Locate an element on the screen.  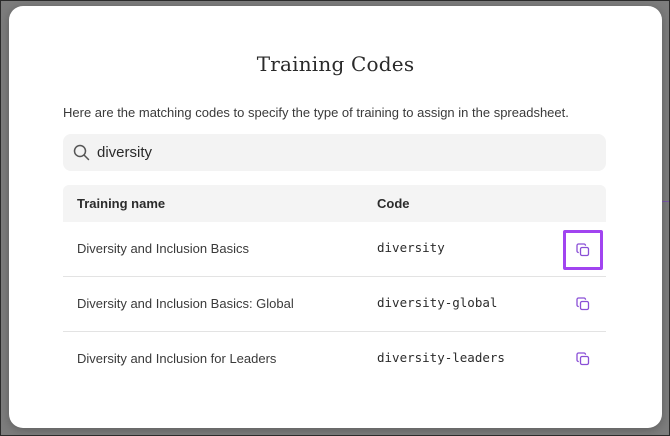
search-icon is located at coordinates (81, 152).